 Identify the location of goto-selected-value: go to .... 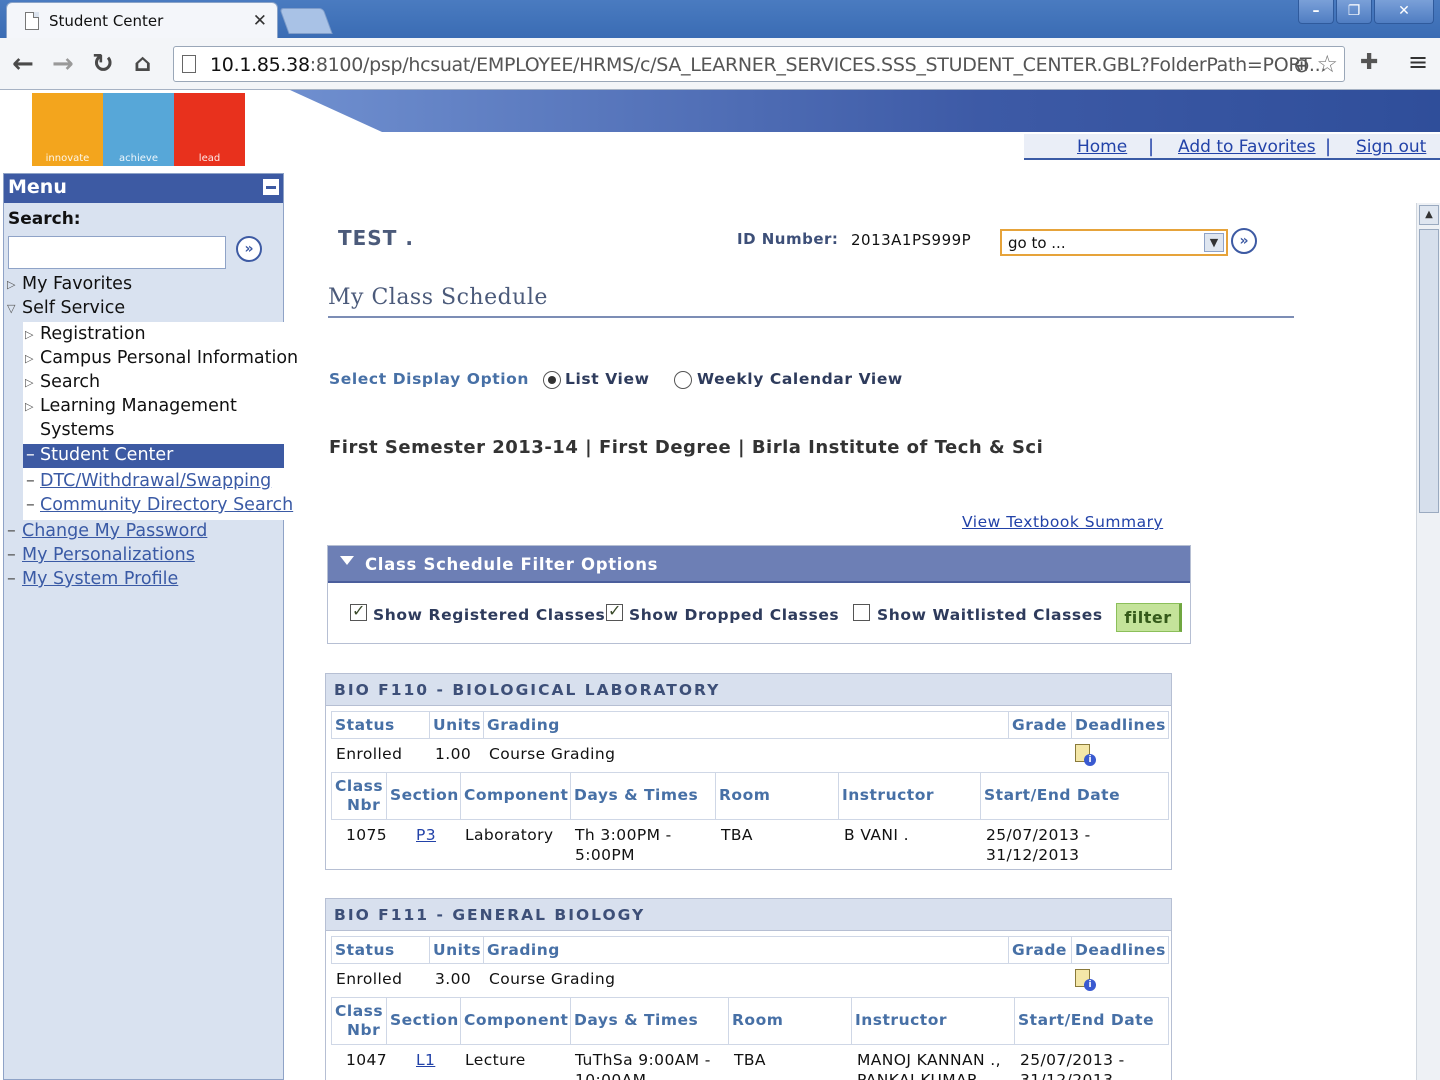
(1037, 243).